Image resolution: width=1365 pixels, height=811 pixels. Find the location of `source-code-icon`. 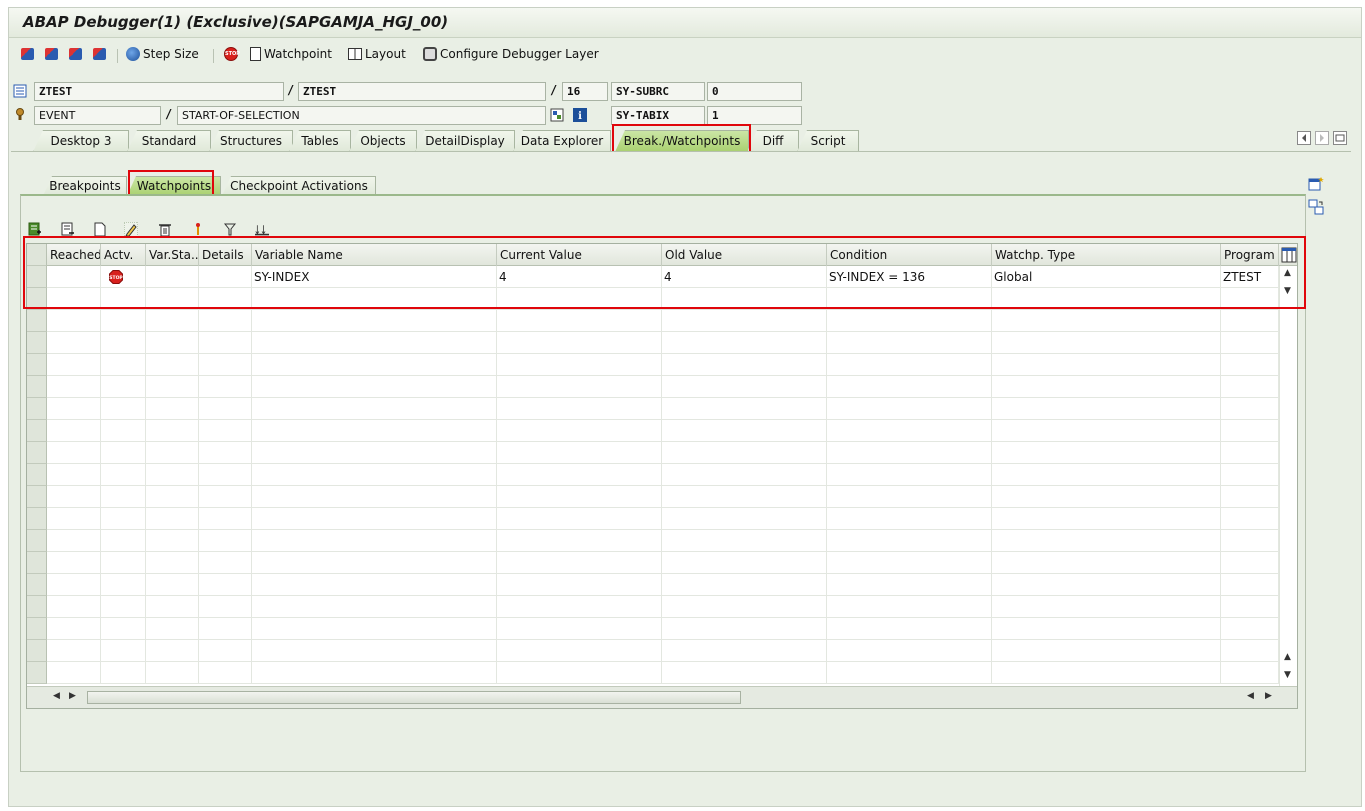

source-code-icon is located at coordinates (557, 115).